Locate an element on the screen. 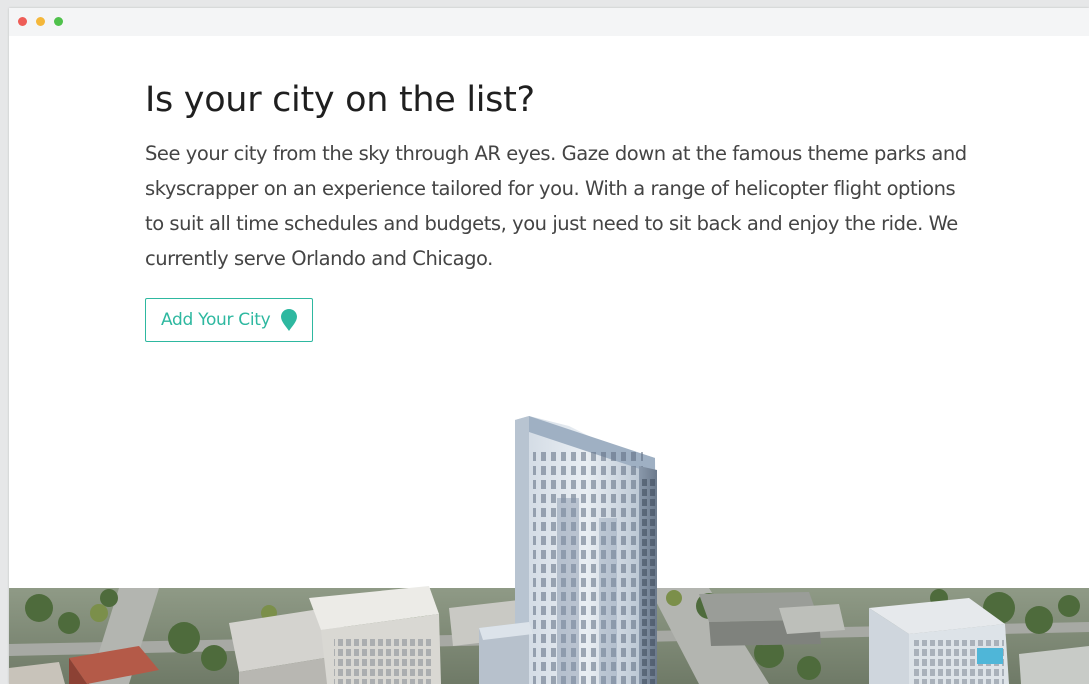  add-your-city-label: Add Your City is located at coordinates (216, 320).